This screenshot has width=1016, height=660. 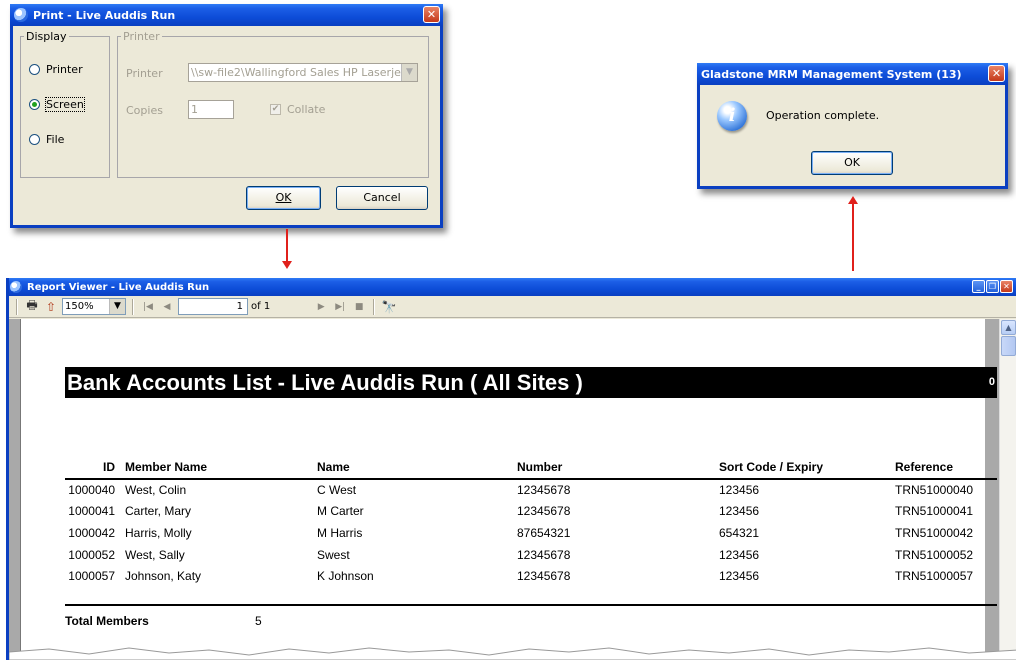 I want to click on message-box-title: Gladstone MRM Management System (13), so click(x=831, y=74).